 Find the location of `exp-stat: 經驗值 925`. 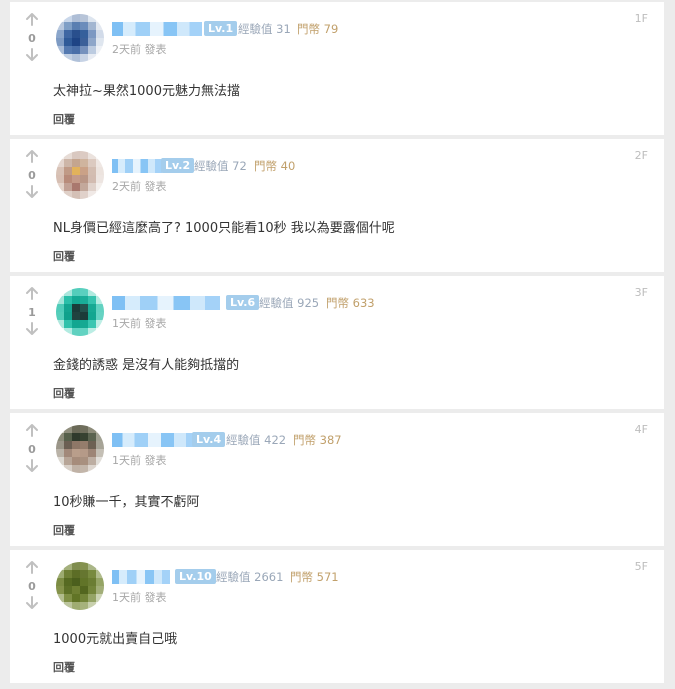

exp-stat: 經驗值 925 is located at coordinates (289, 303).